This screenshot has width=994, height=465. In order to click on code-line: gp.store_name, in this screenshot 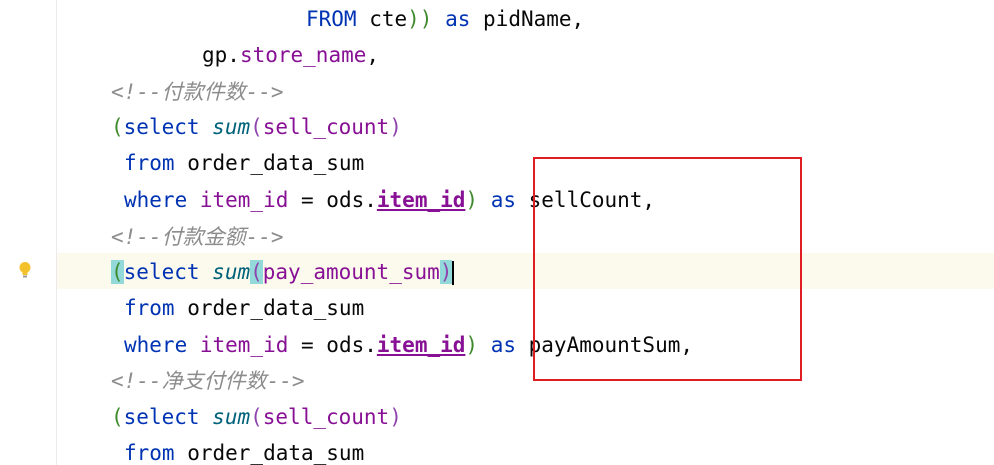, I will do `click(290, 55)`.